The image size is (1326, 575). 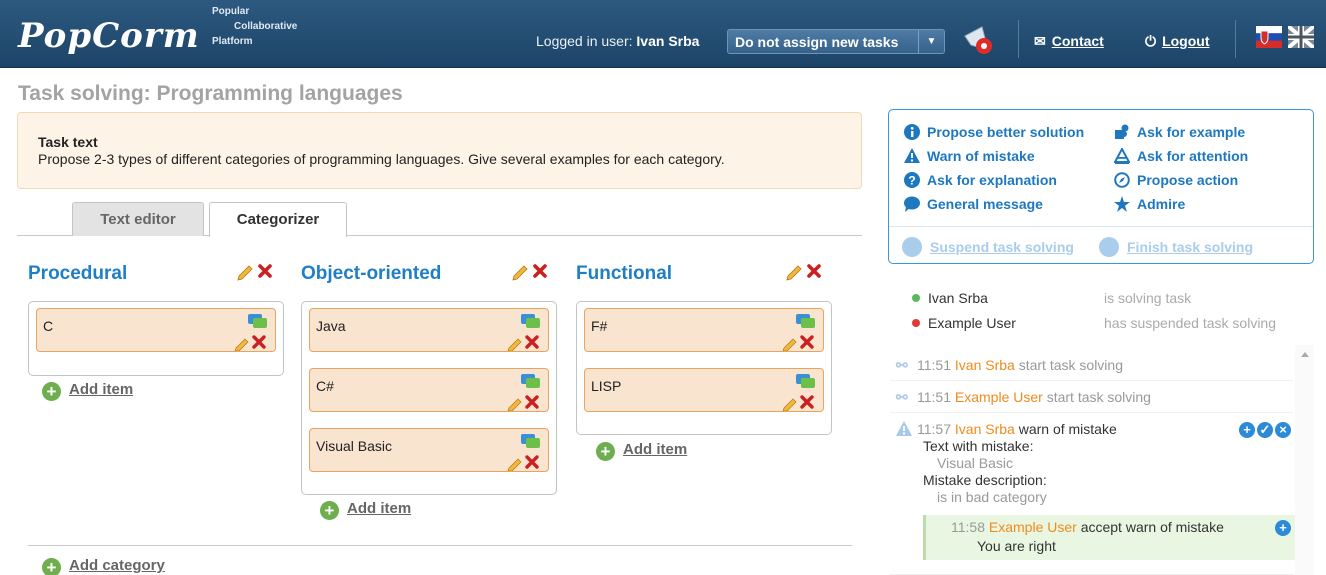 What do you see at coordinates (1301, 37) in the screenshot?
I see `uk-flag-icon` at bounding box center [1301, 37].